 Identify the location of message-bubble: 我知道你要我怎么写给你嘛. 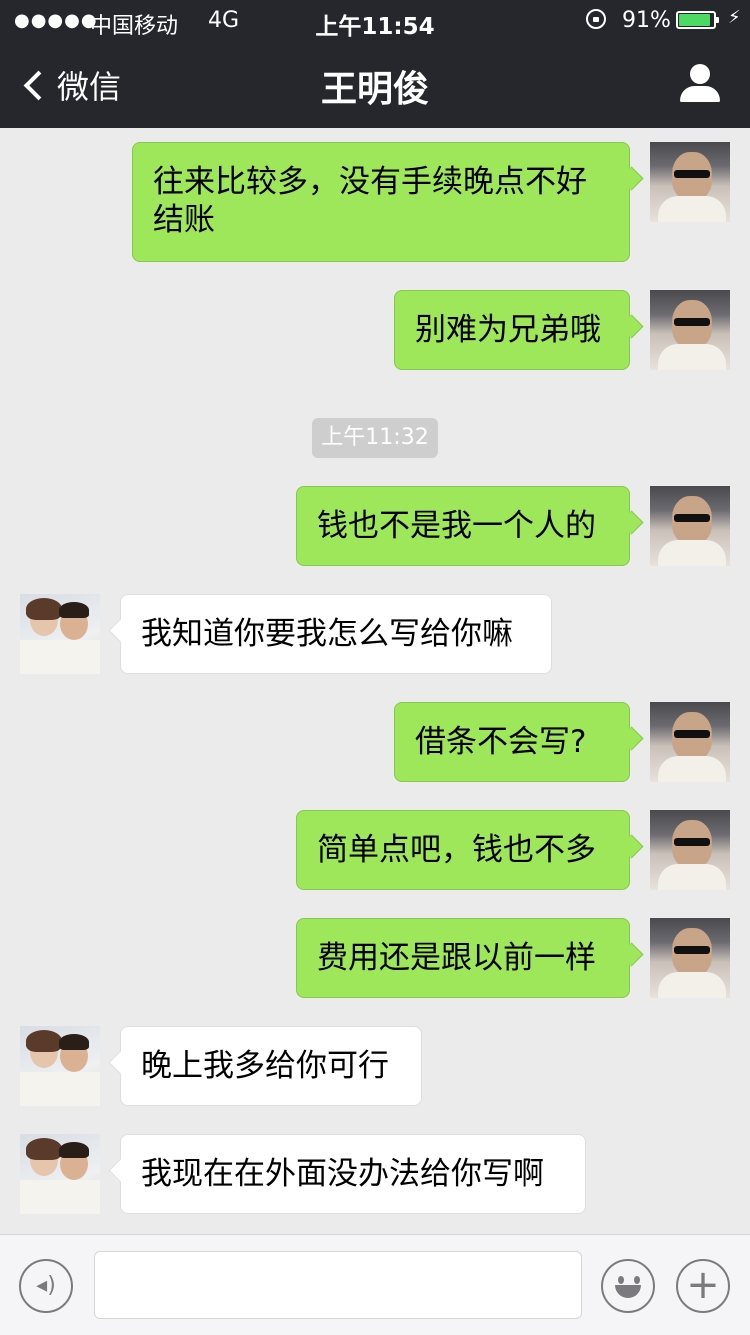
(336, 634).